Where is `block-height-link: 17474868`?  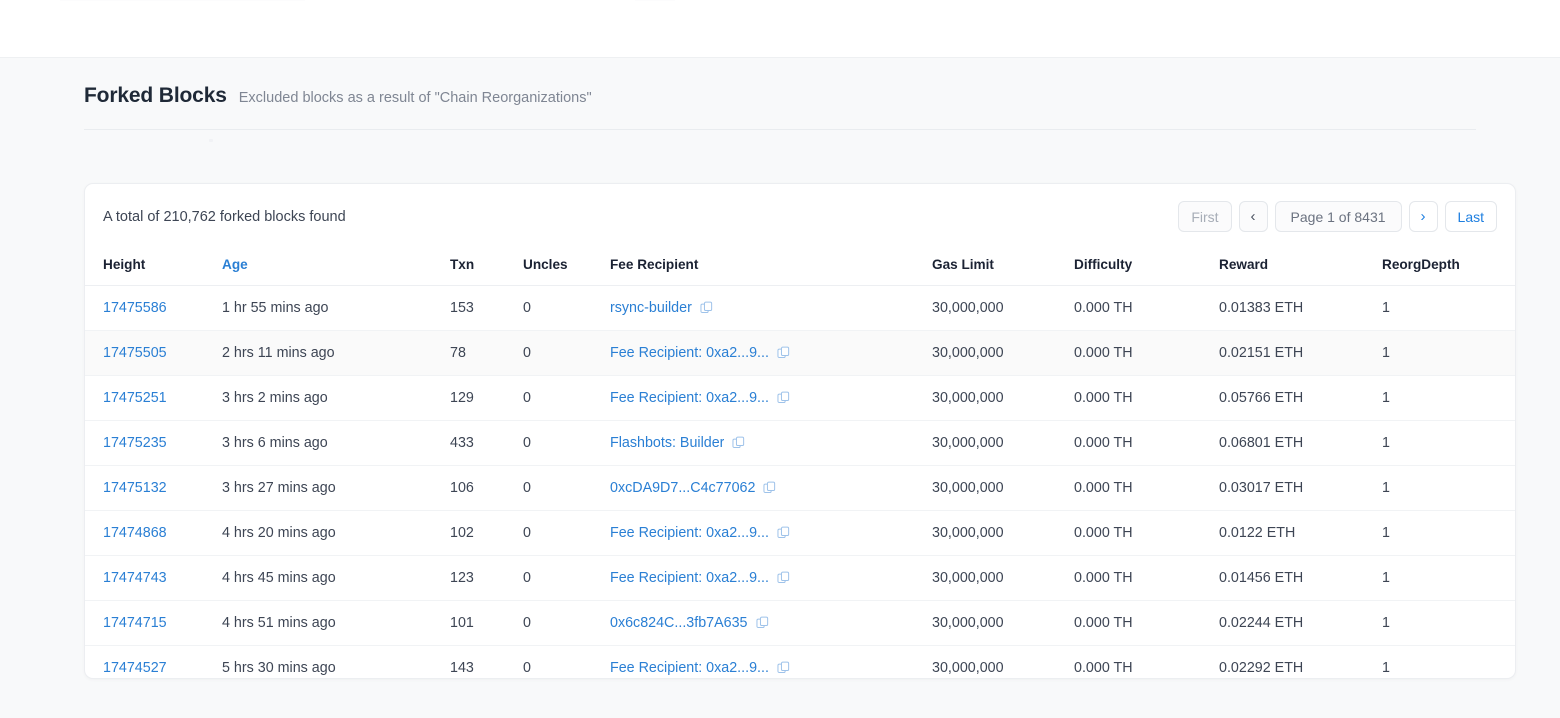
block-height-link: 17474868 is located at coordinates (135, 533).